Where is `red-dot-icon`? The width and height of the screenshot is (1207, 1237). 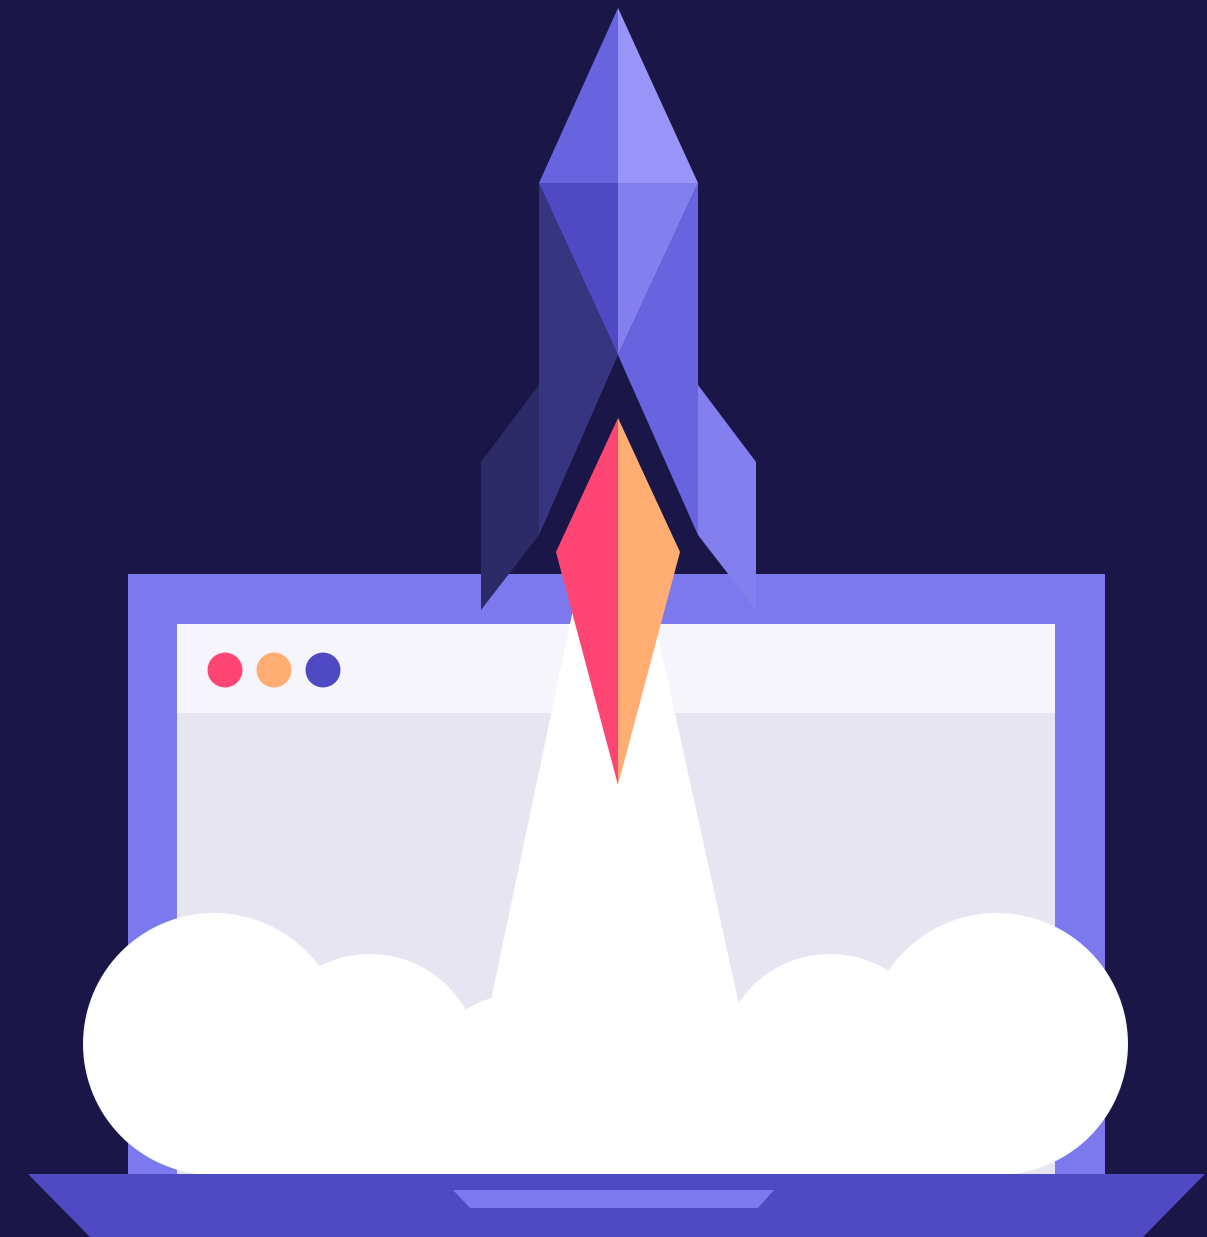
red-dot-icon is located at coordinates (225, 670).